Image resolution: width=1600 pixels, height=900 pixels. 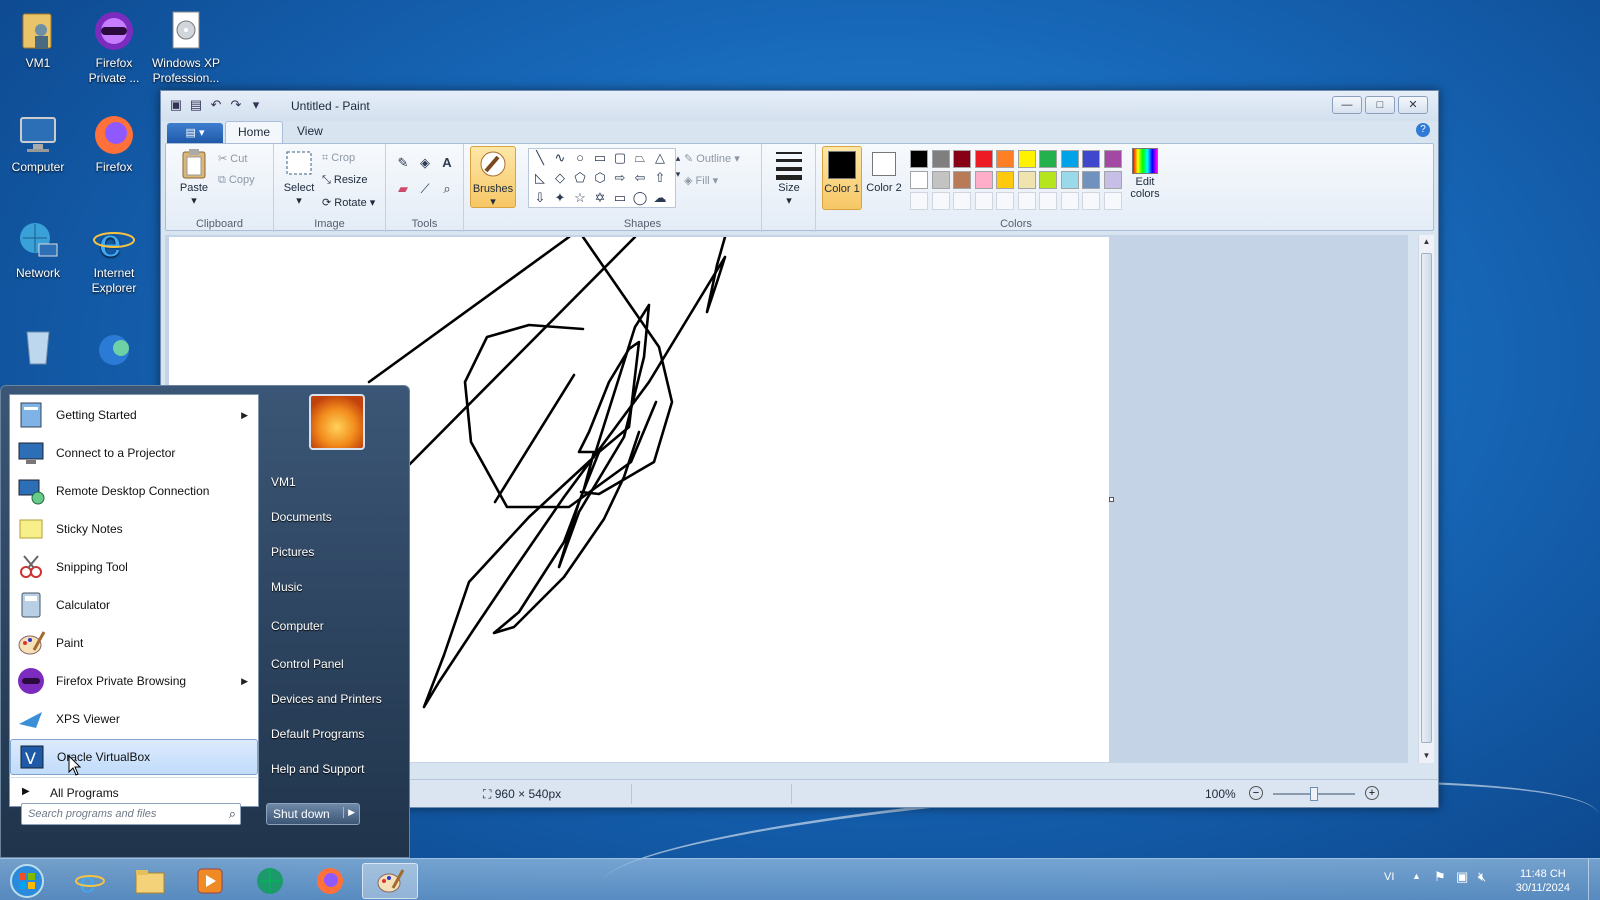 I want to click on start-item-xps-viewer: XPS Viewer, so click(x=134, y=719).